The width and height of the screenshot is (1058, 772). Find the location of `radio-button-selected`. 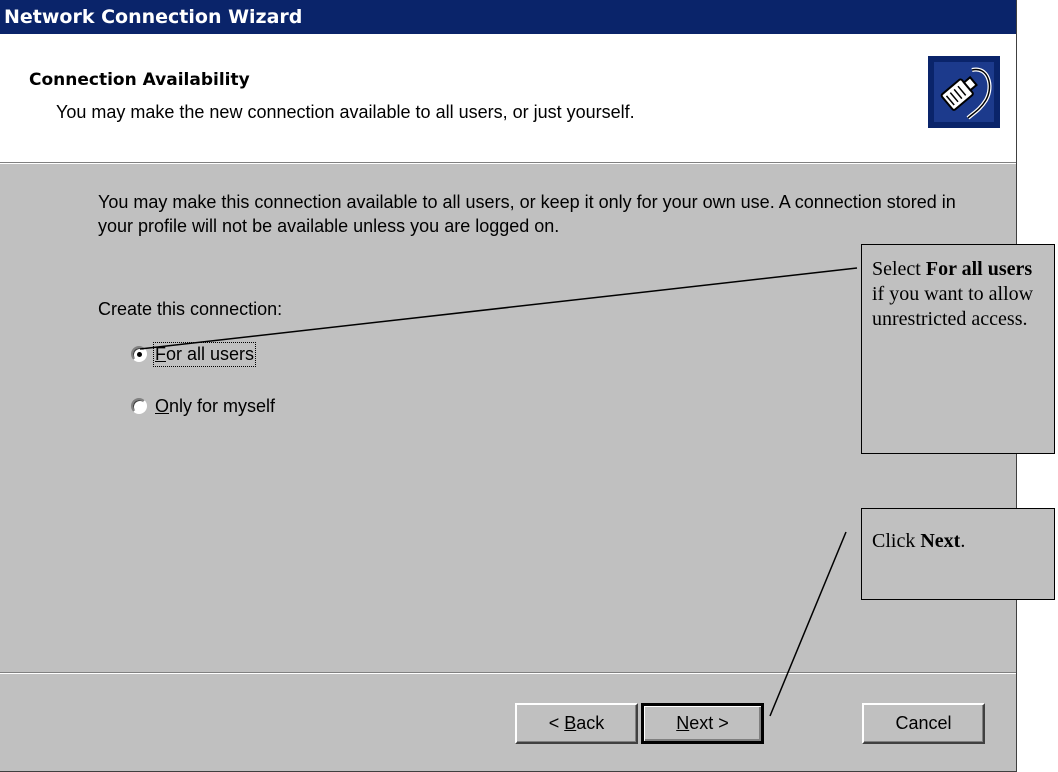

radio-button-selected is located at coordinates (139, 354).